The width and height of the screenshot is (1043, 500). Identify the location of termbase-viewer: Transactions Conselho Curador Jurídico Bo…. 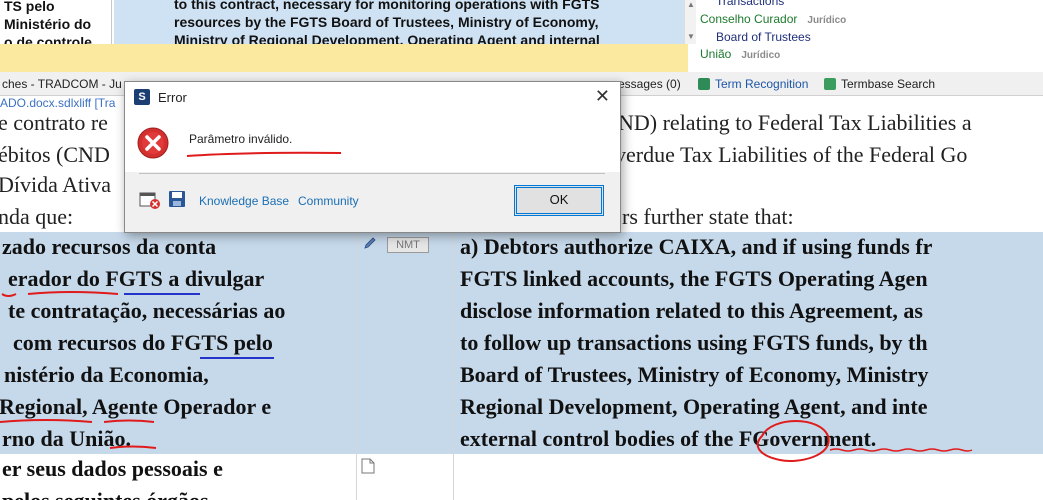
(869, 36).